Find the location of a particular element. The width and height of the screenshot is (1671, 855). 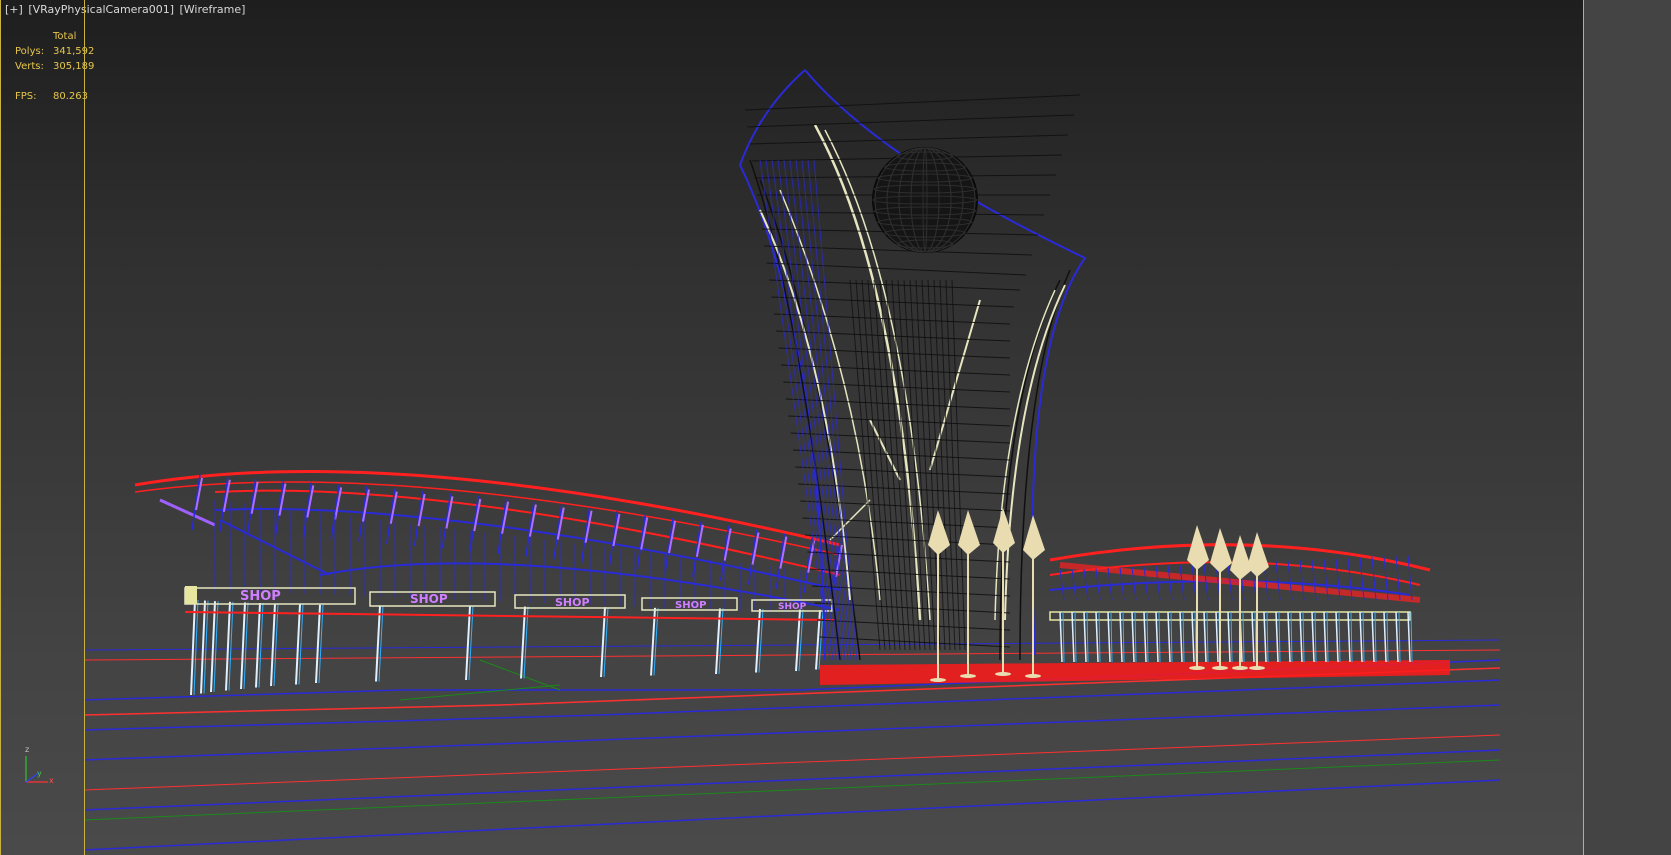

axis-y-label: y is located at coordinates (39, 773).